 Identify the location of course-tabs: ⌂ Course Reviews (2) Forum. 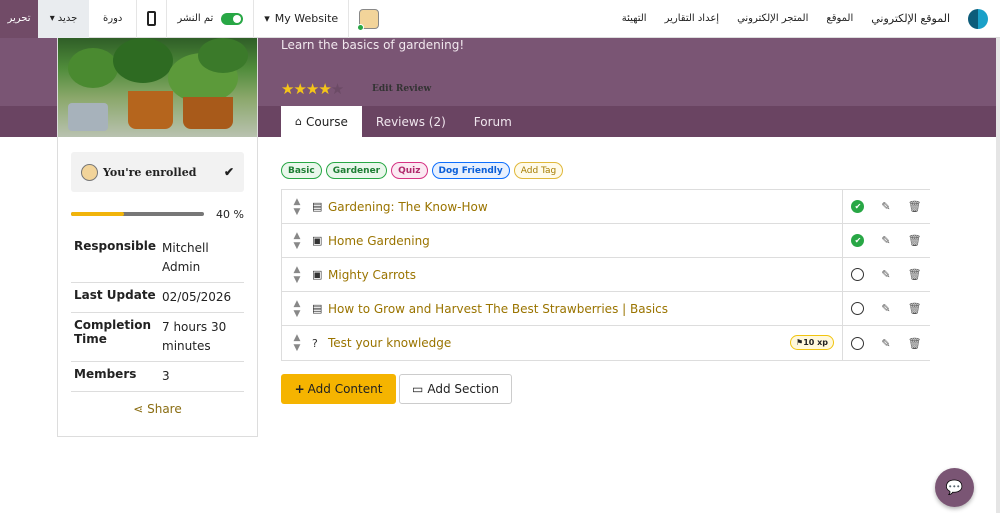
(403, 121).